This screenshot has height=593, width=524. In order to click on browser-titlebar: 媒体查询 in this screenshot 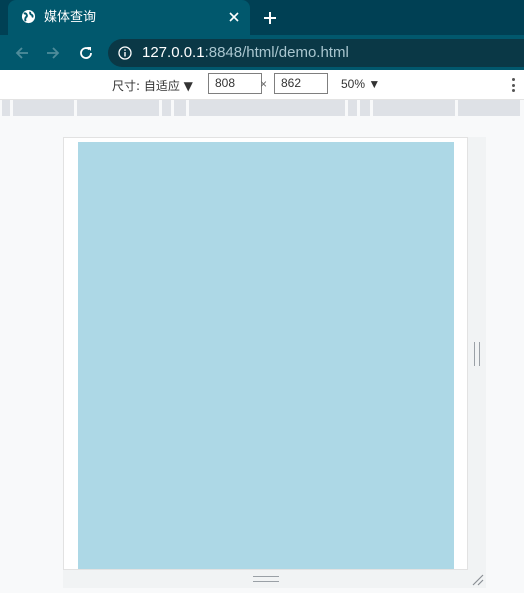, I will do `click(262, 17)`.